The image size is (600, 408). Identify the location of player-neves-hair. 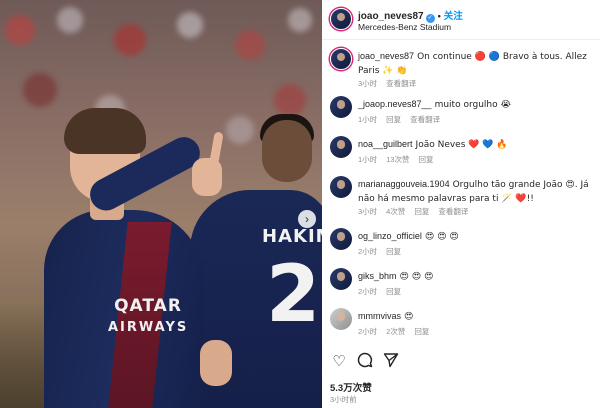
(105, 131).